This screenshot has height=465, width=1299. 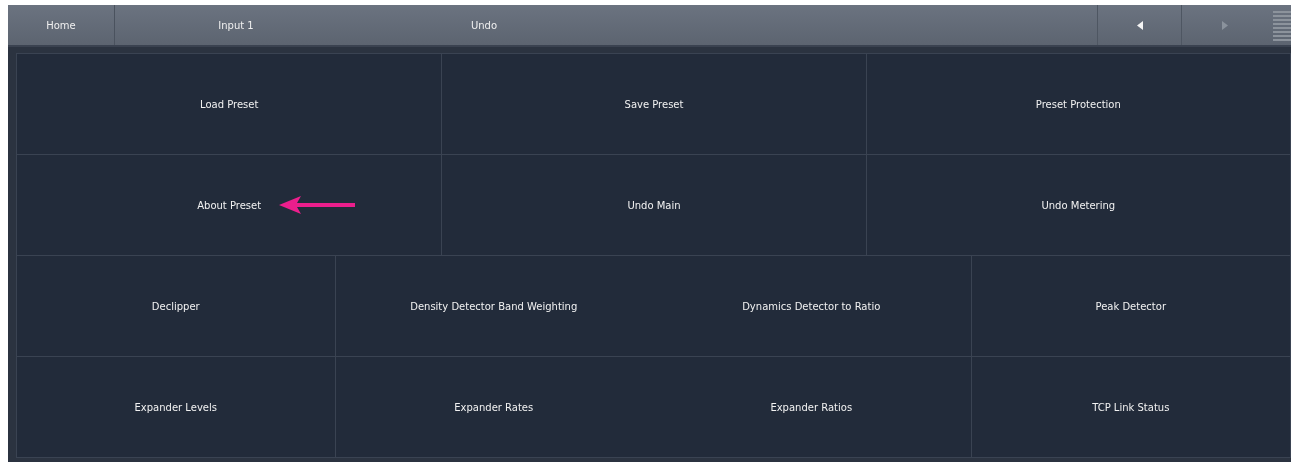 I want to click on breadcrumb: Undo, so click(x=484, y=25).